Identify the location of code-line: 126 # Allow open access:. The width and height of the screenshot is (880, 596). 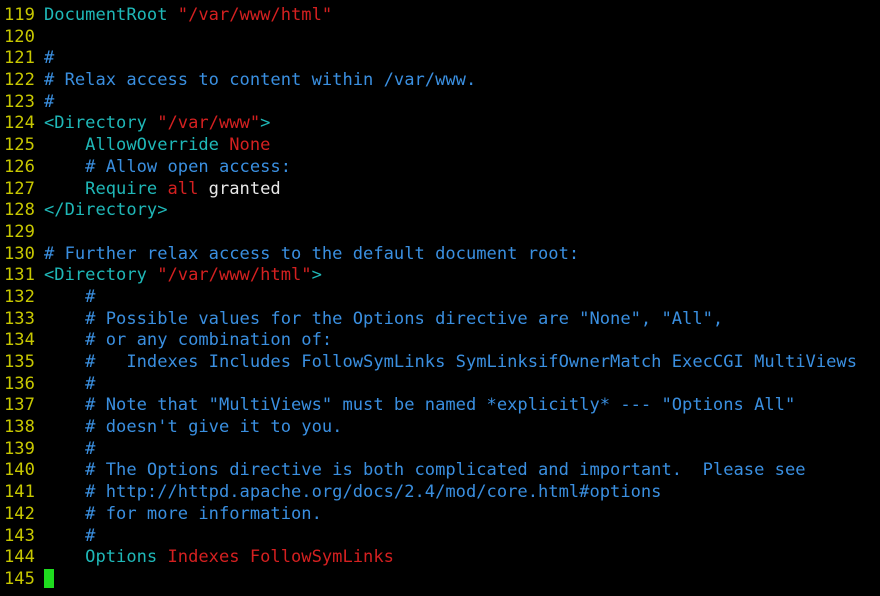
(430, 168).